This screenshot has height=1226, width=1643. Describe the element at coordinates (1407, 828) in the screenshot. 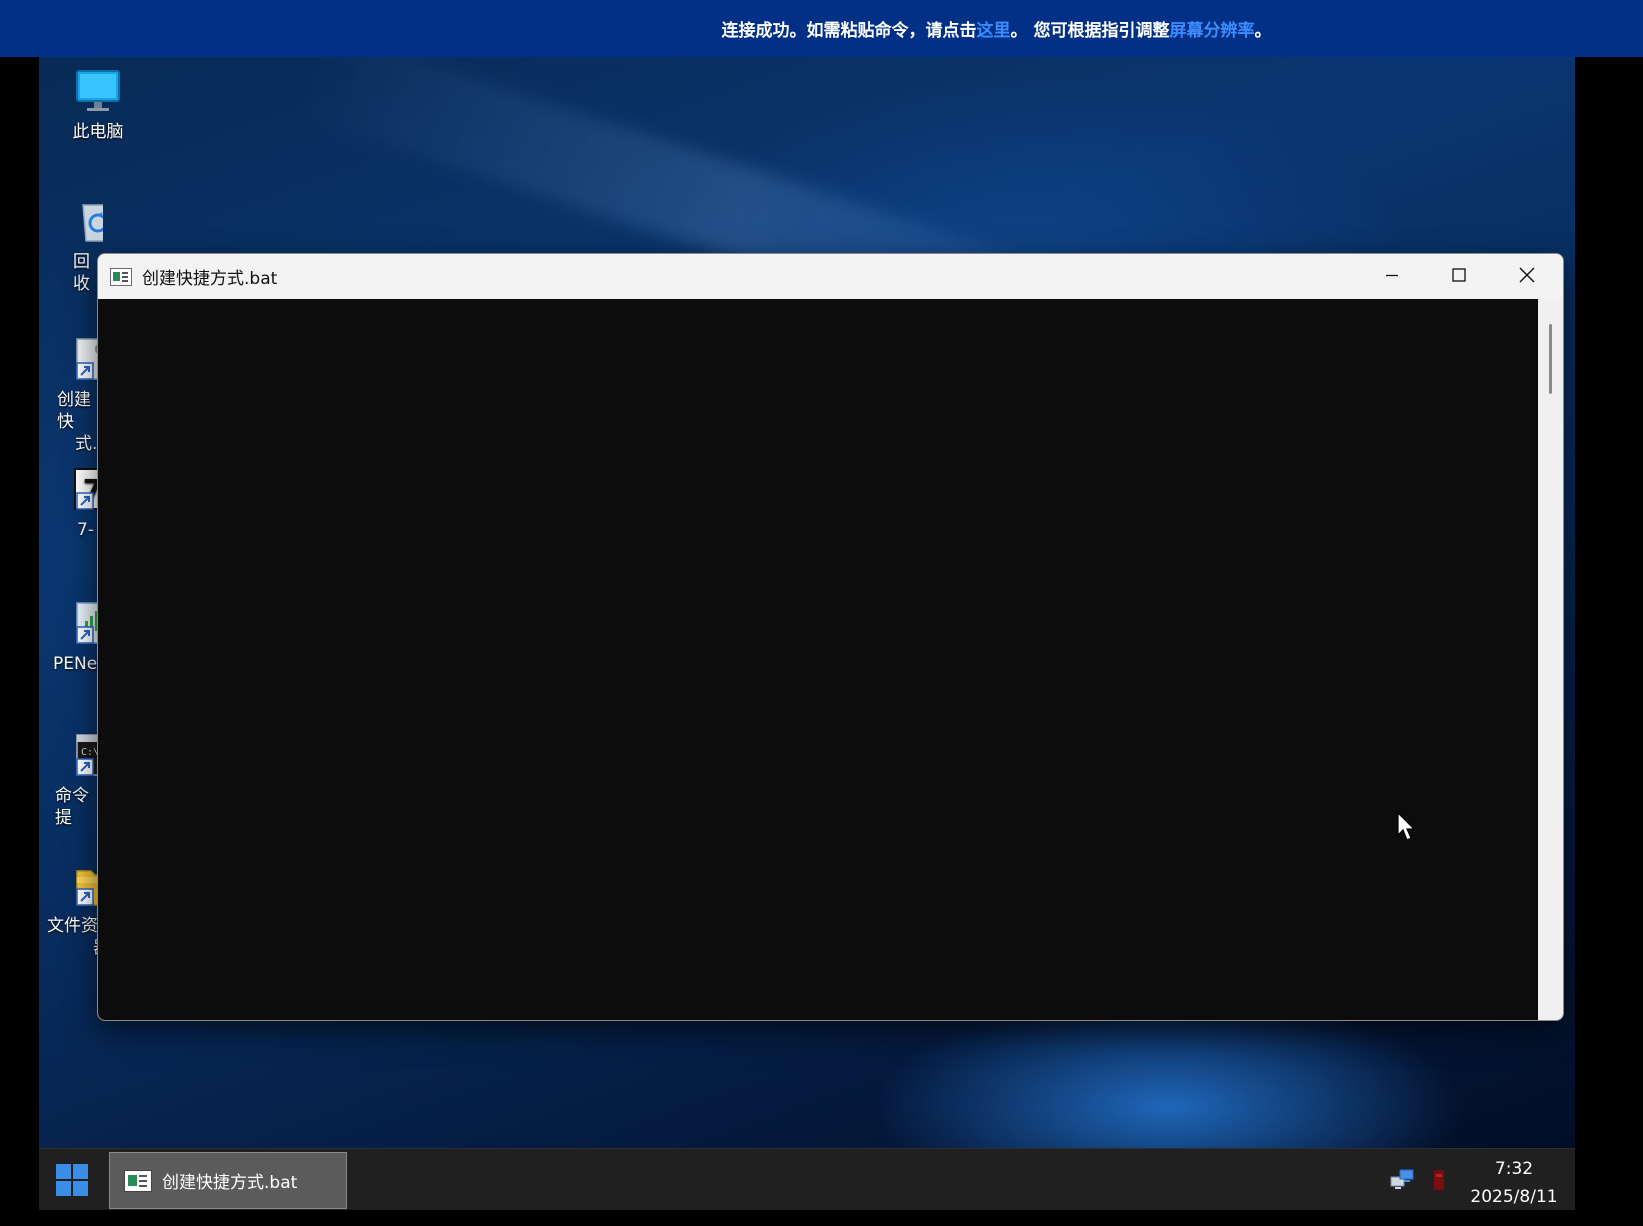

I see `mouse-pointer-icon` at that location.